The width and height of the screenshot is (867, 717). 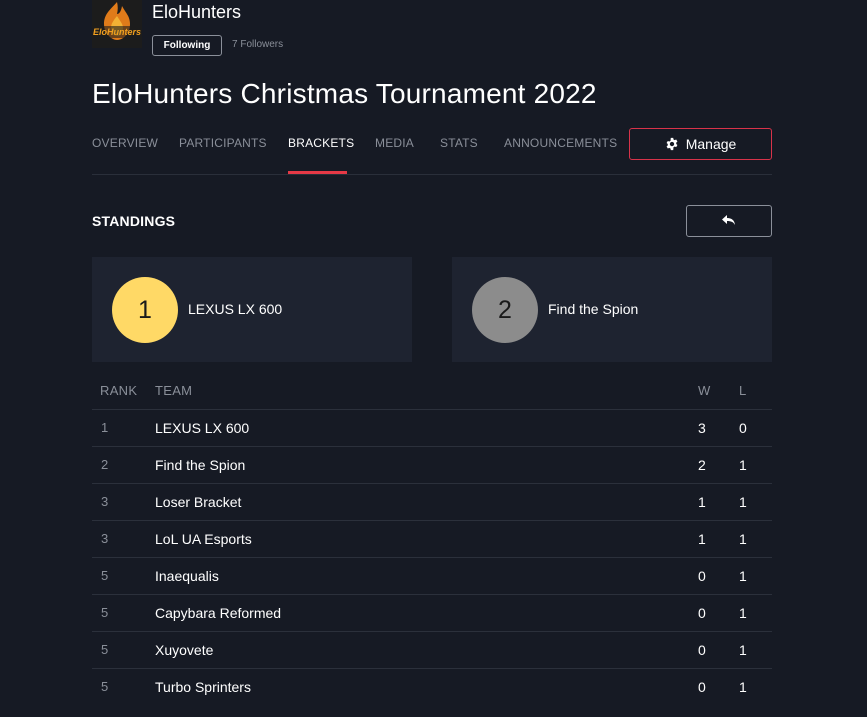 I want to click on table-header: RANK TEAM W L, so click(x=432, y=391).